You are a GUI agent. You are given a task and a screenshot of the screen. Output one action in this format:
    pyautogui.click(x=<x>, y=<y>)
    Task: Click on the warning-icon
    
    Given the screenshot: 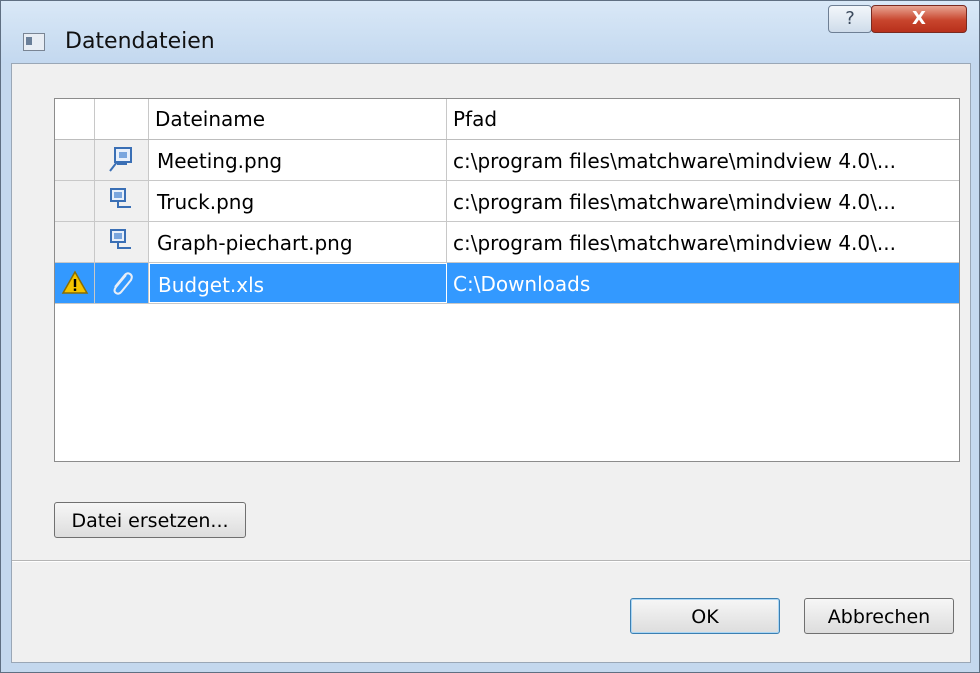 What is the action you would take?
    pyautogui.click(x=75, y=282)
    